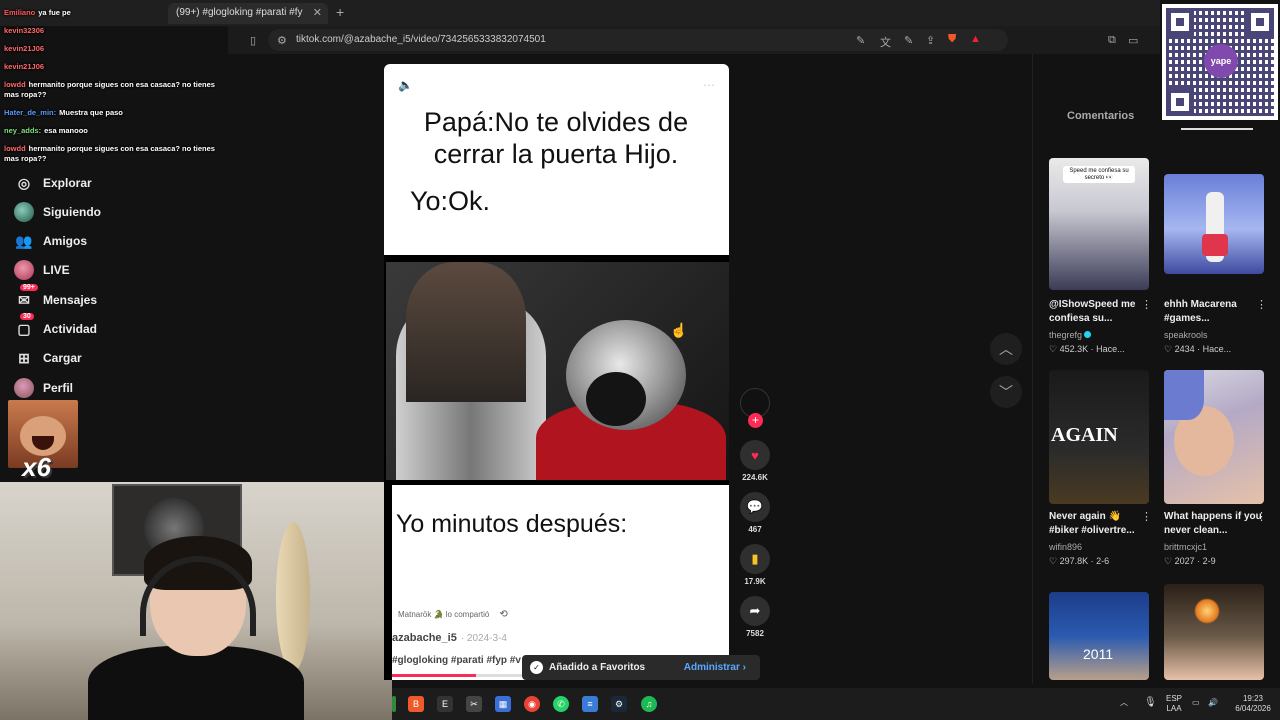 The image size is (1280, 720). What do you see at coordinates (709, 85) in the screenshot?
I see `more-icon: ⋯` at bounding box center [709, 85].